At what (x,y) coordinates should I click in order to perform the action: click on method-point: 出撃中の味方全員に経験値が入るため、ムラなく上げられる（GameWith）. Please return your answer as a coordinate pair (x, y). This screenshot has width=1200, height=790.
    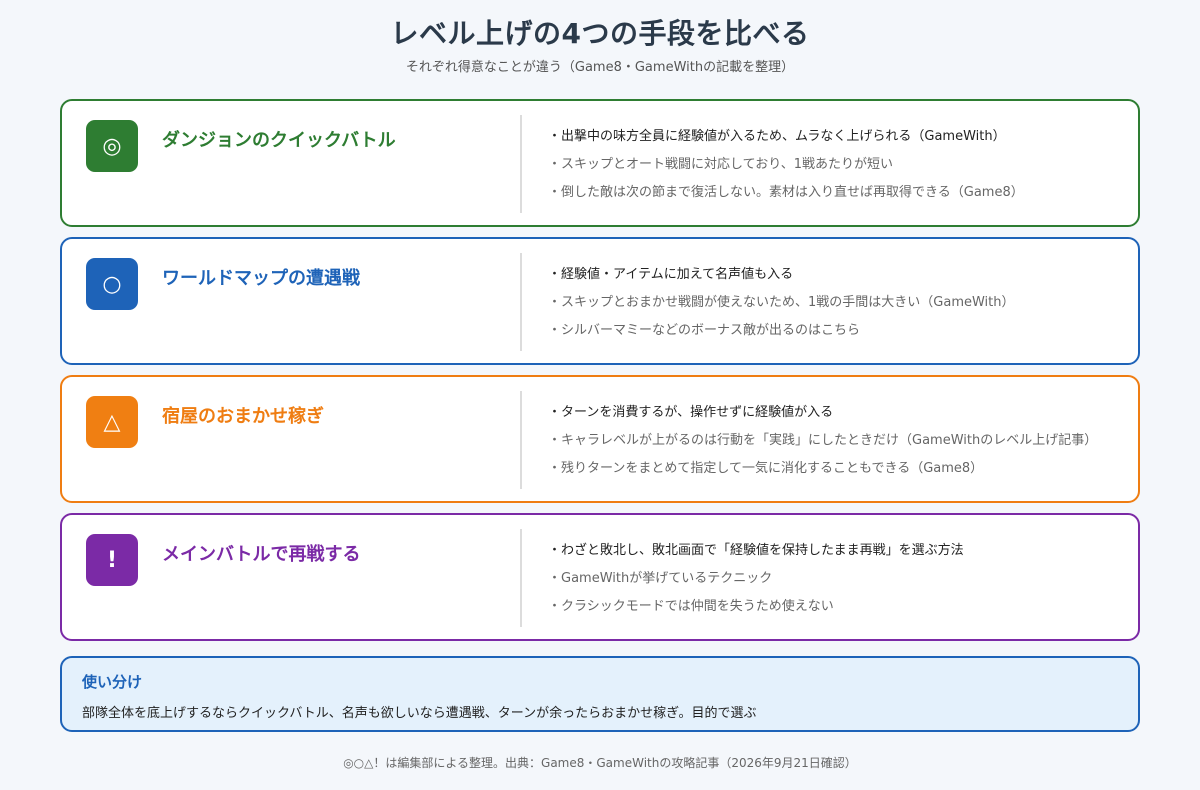
    Looking at the image, I should click on (786, 137).